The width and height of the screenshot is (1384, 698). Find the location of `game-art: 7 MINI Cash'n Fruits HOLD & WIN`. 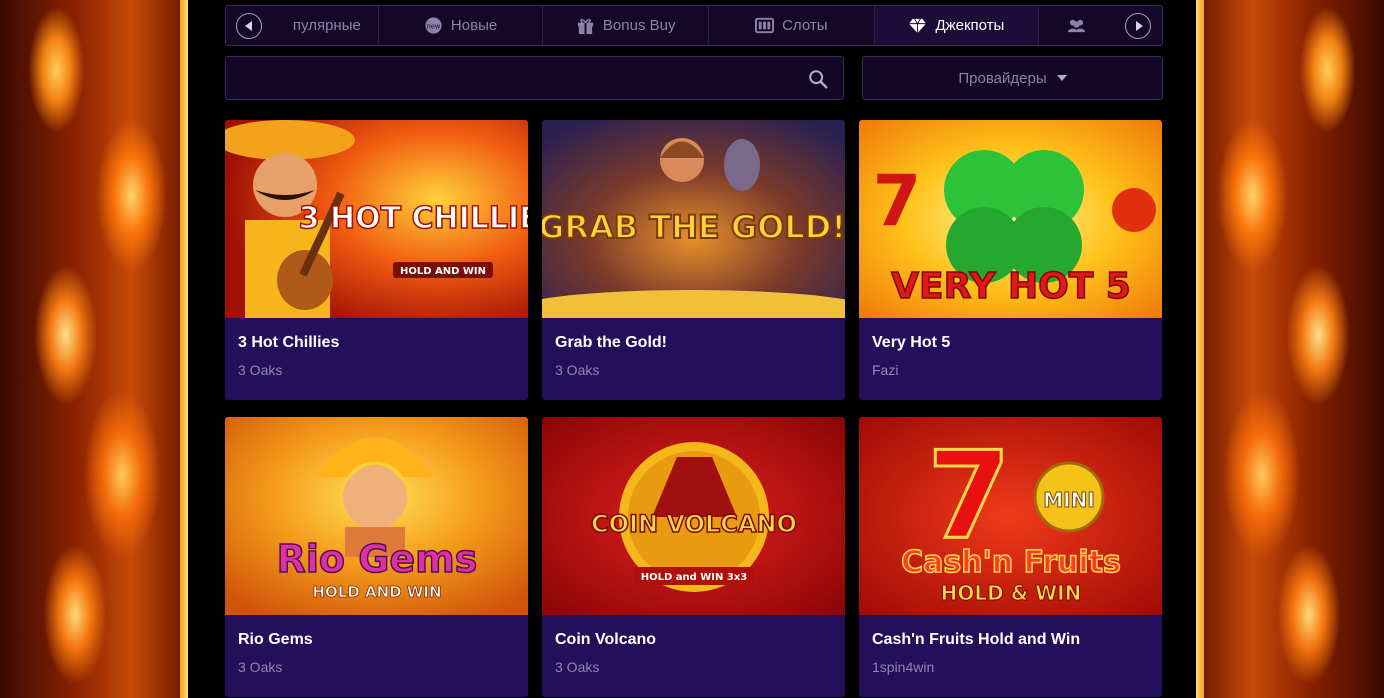

game-art: 7 MINI Cash'n Fruits HOLD & WIN is located at coordinates (1010, 516).